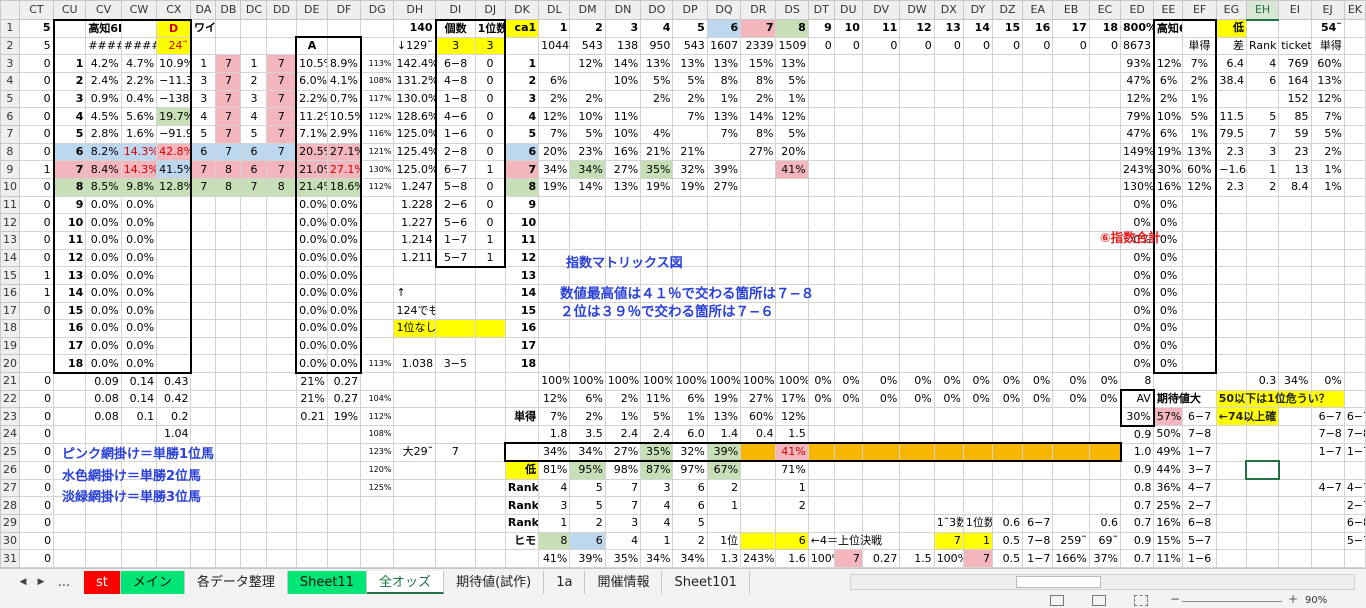 Image resolution: width=1366 pixels, height=608 pixels. What do you see at coordinates (1038, 452) in the screenshot?
I see `cell-ea25` at bounding box center [1038, 452].